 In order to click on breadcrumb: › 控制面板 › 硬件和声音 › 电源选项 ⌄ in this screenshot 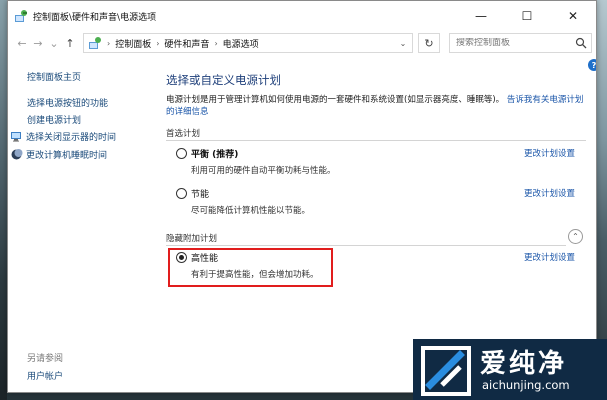, I will do `click(248, 43)`.